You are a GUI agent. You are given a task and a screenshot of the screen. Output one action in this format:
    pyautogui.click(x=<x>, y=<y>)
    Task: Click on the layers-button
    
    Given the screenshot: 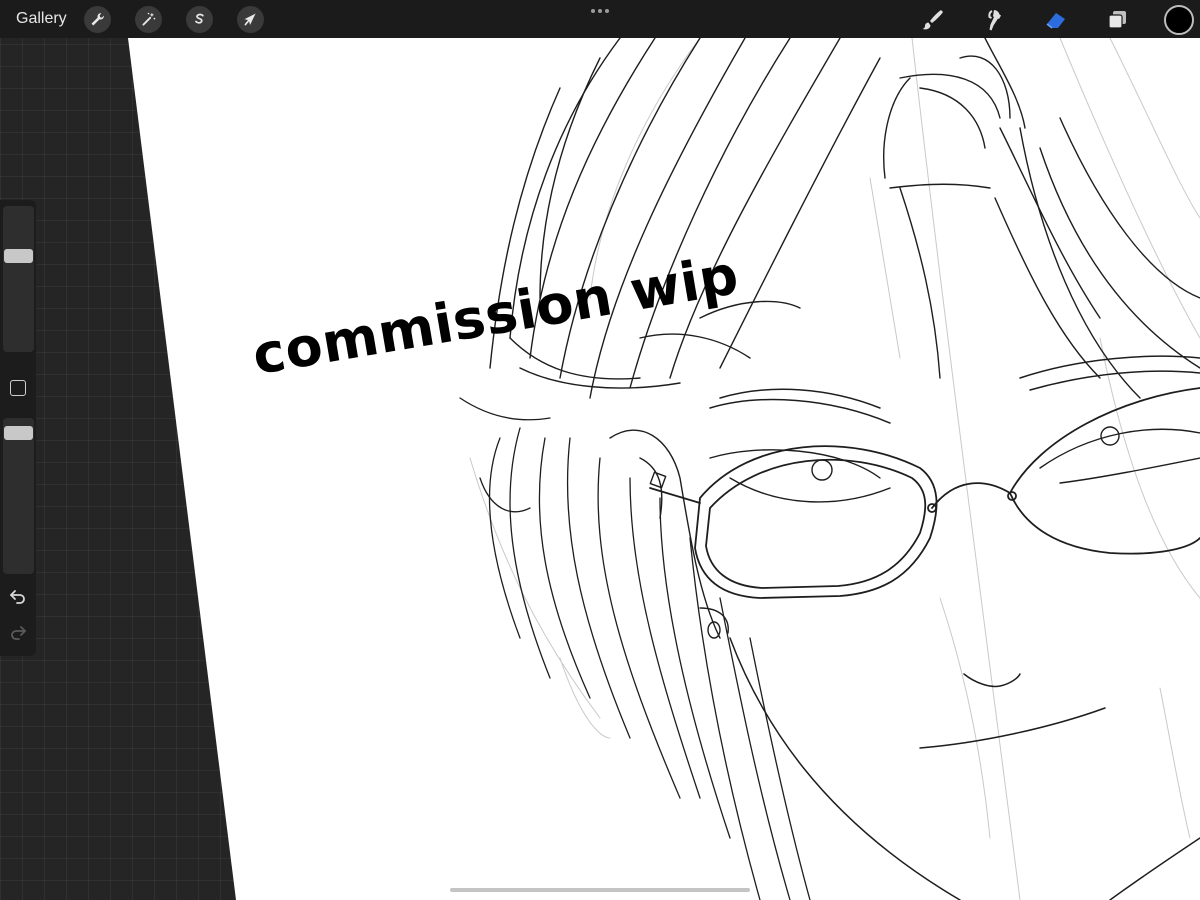 What is the action you would take?
    pyautogui.click(x=1118, y=20)
    